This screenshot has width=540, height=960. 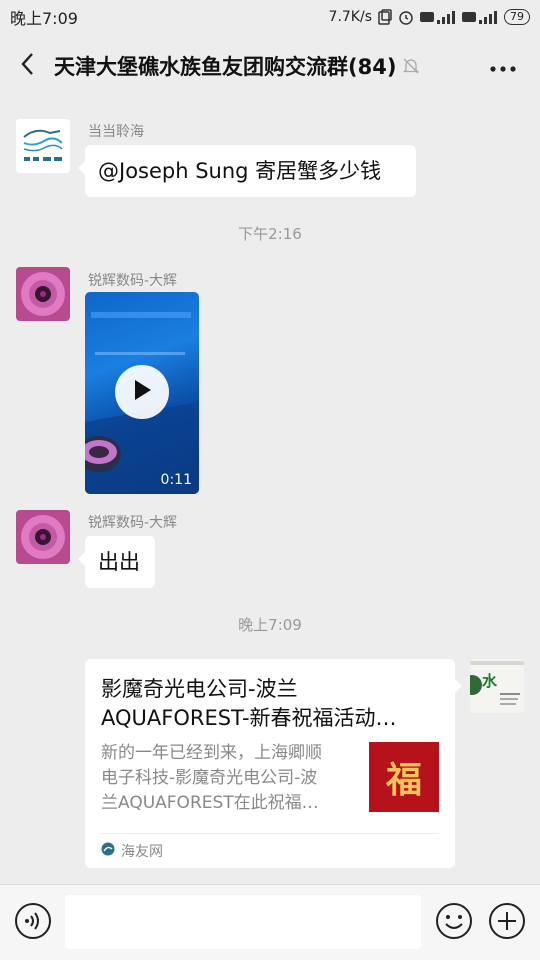 I want to click on chat-timestamp: 晚上7:09, so click(x=270, y=625).